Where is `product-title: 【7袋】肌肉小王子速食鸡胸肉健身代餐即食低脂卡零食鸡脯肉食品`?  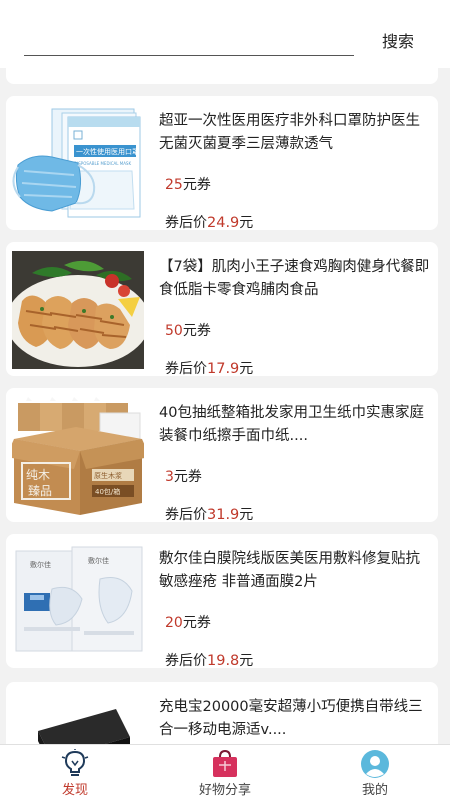 product-title: 【7袋】肌肉小王子速食鸡胸肉健身代餐即食低脂卡零食鸡脯肉食品 is located at coordinates (295, 279).